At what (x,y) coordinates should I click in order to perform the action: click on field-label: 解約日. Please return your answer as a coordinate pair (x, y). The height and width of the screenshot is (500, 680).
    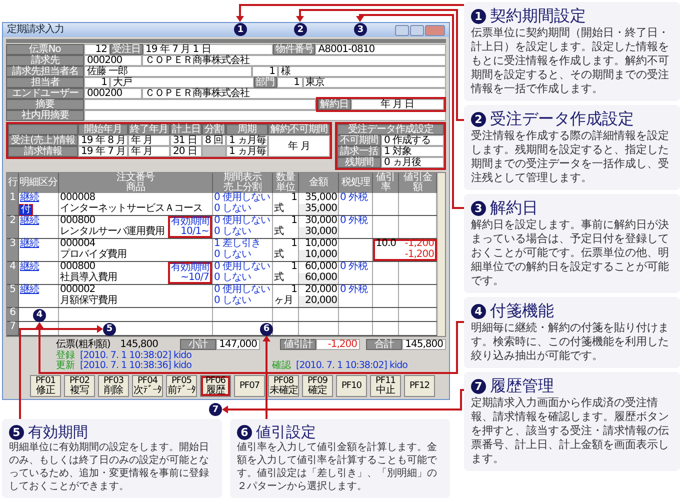
    Looking at the image, I should click on (334, 104).